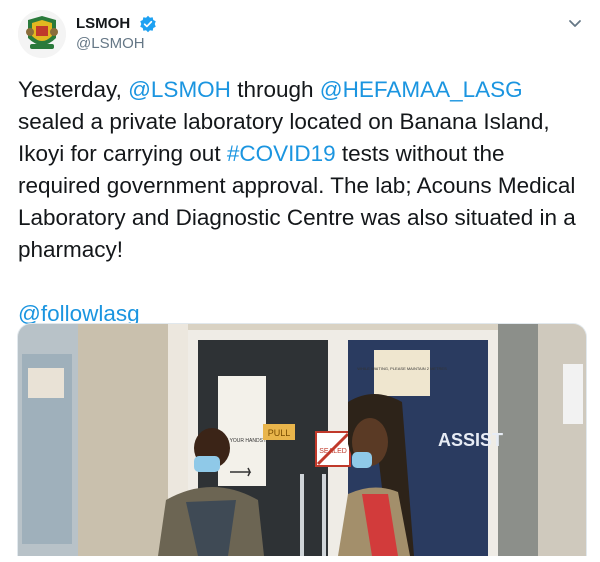 Image resolution: width=600 pixels, height=562 pixels. I want to click on tweet-header: LSMOH @LSMOH, so click(303, 34).